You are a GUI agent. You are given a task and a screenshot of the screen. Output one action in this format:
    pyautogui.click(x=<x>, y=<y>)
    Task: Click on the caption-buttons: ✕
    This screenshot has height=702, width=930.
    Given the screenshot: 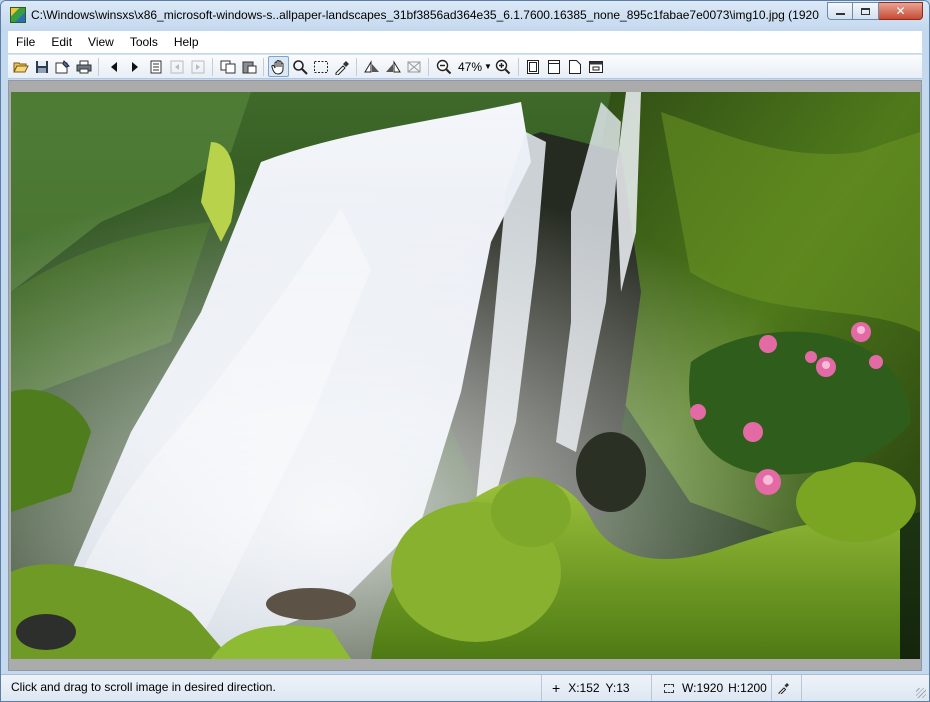 What is the action you would take?
    pyautogui.click(x=875, y=11)
    